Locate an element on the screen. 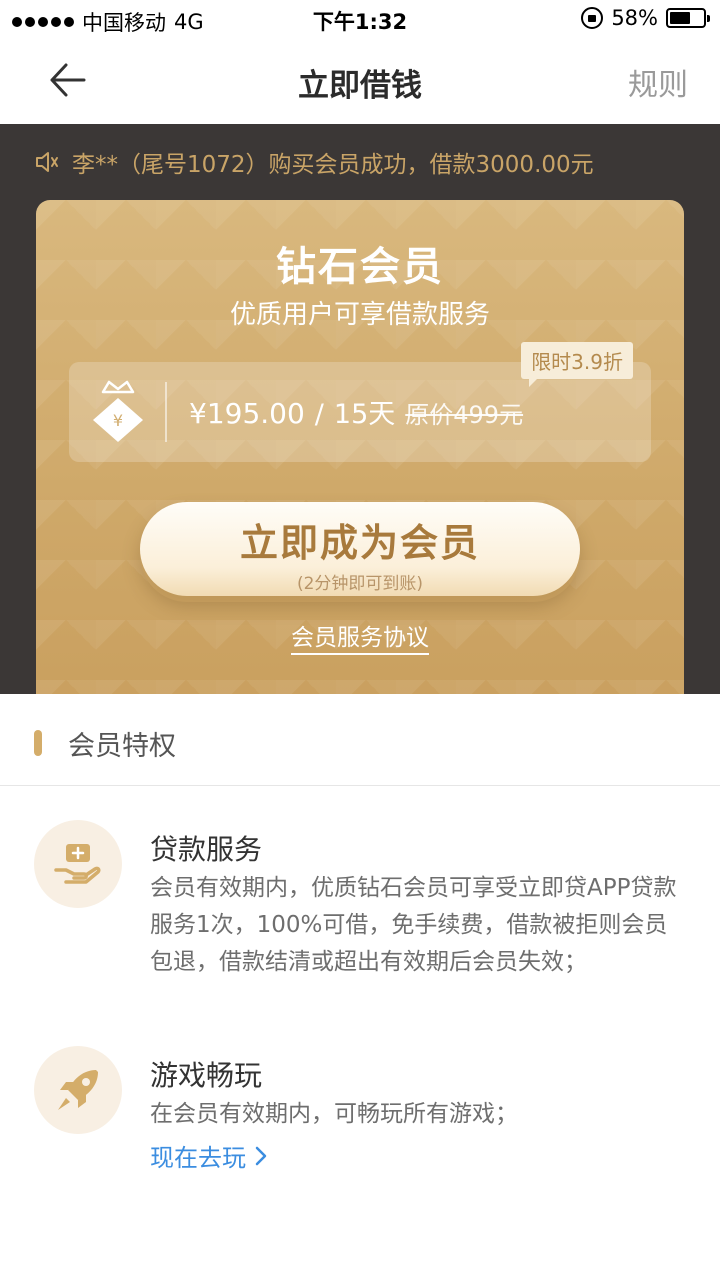 The image size is (720, 1280). rocket-icon is located at coordinates (78, 1090).